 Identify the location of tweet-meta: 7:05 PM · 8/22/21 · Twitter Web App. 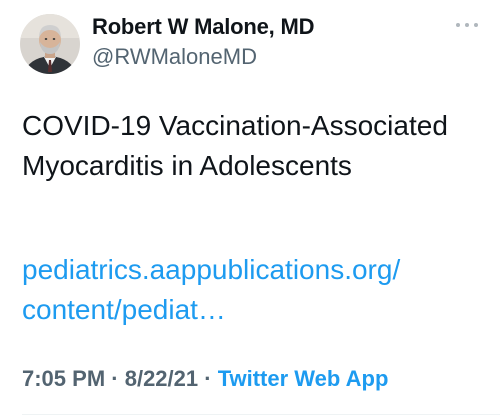
(205, 379).